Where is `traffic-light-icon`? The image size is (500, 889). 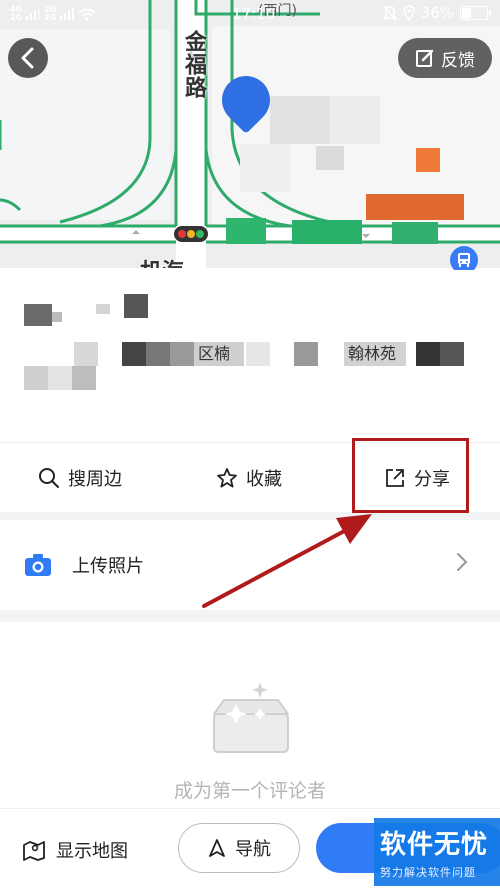 traffic-light-icon is located at coordinates (191, 234).